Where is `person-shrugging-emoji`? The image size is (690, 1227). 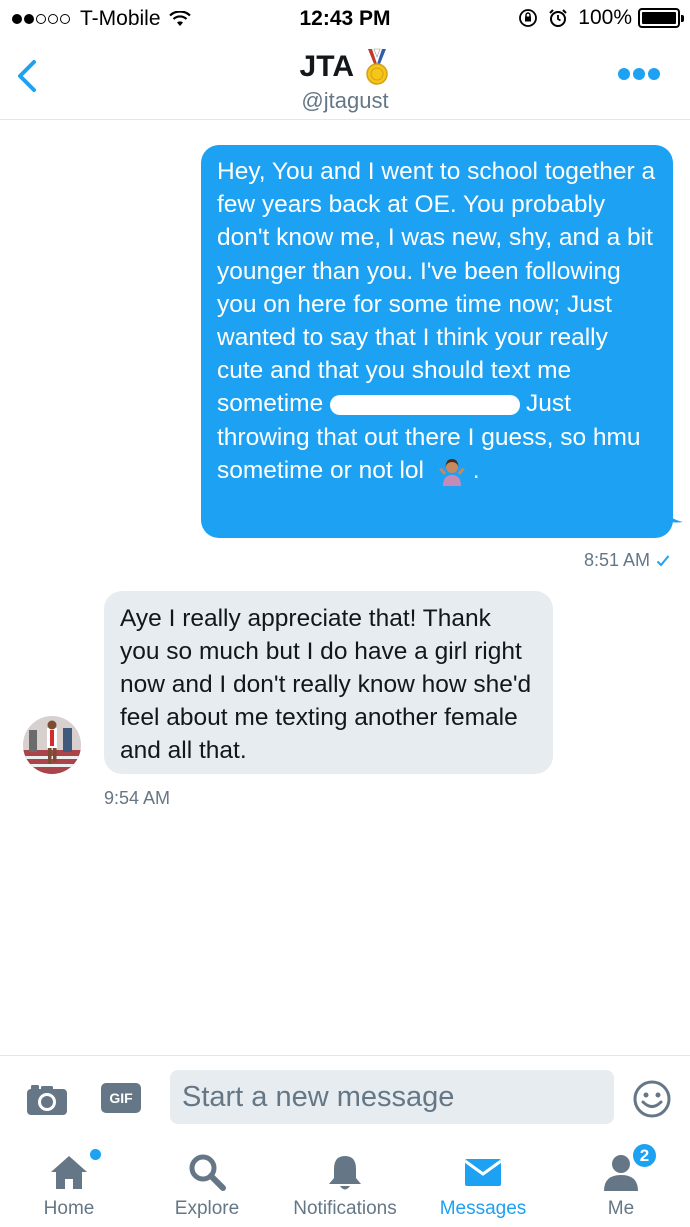 person-shrugging-emoji is located at coordinates (451, 473).